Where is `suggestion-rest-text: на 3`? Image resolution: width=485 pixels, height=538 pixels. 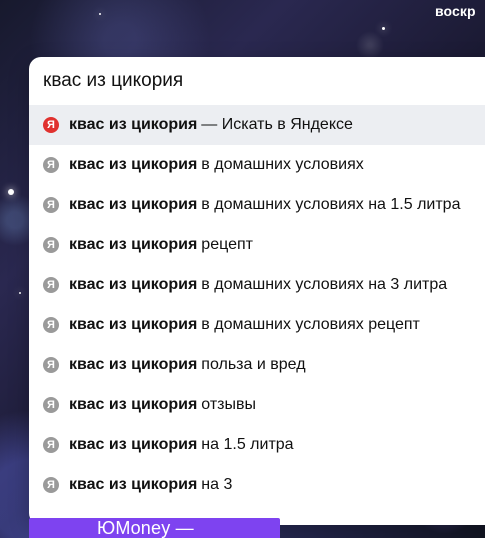 suggestion-rest-text: на 3 is located at coordinates (217, 484).